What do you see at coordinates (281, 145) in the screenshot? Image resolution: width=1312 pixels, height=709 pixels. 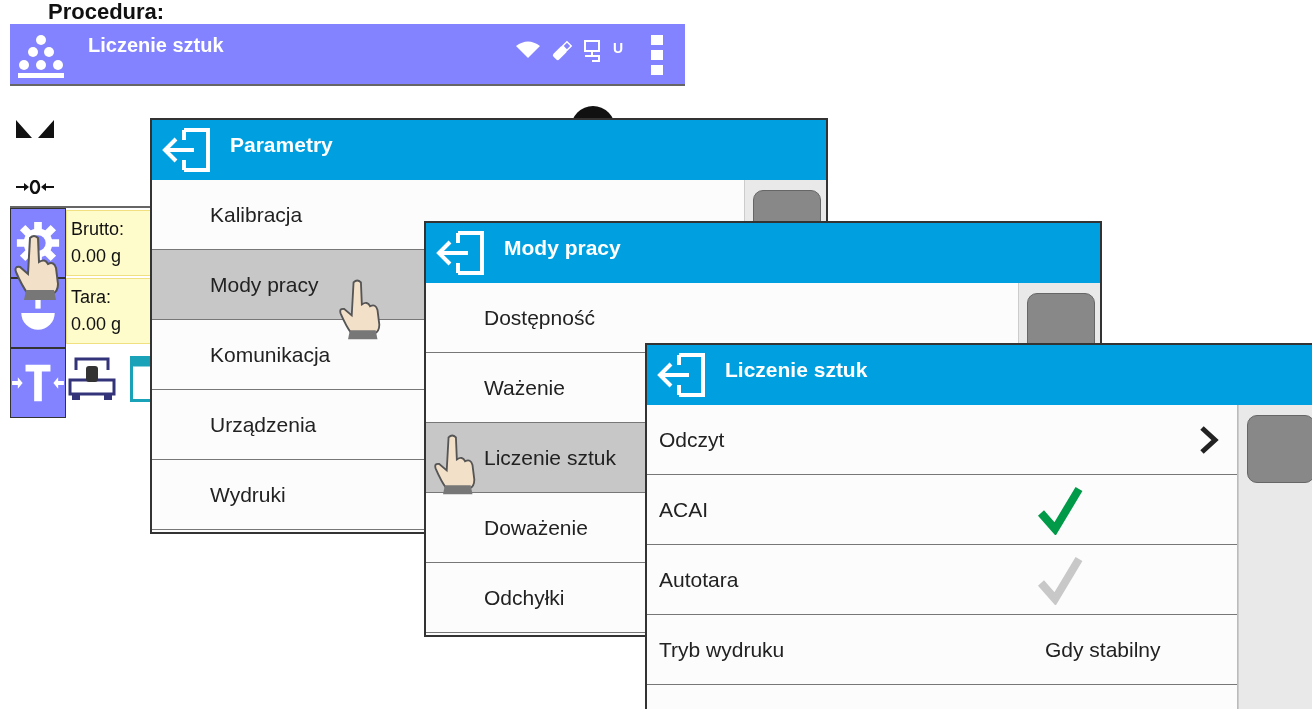 I see `window-title: Parametry` at bounding box center [281, 145].